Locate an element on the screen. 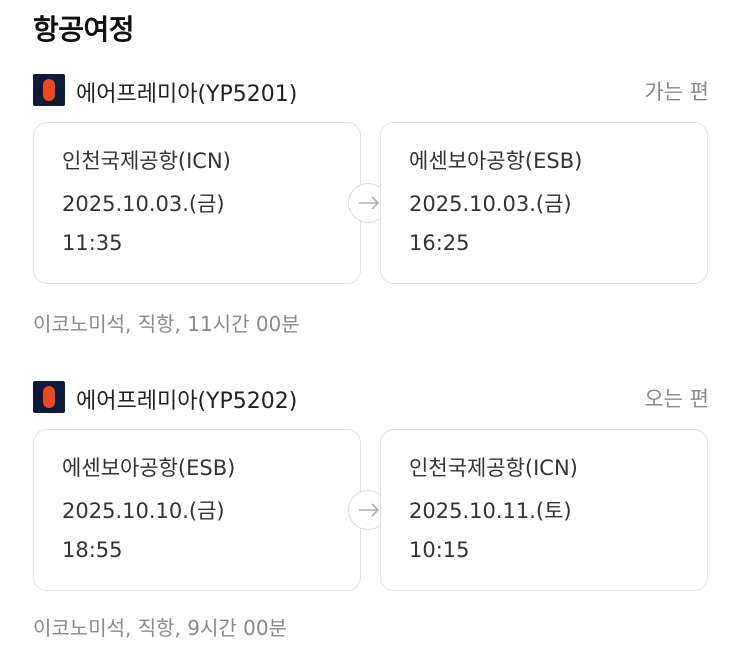  departure-card: 인천국제공항(ICN) 2025.10.03.(금) 11:35 is located at coordinates (197, 203).